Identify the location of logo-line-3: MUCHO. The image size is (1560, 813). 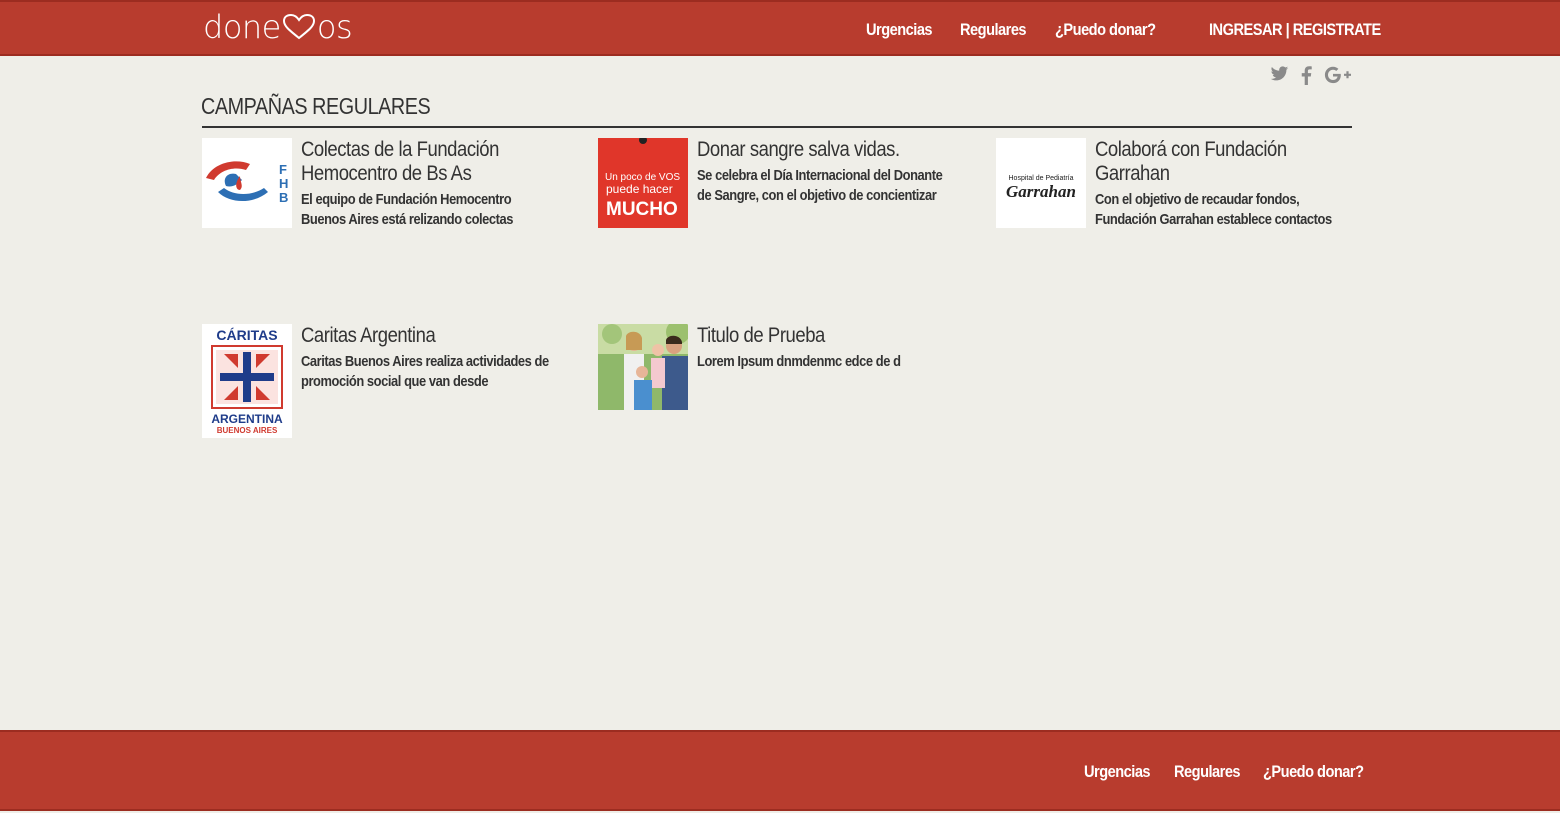
(642, 209).